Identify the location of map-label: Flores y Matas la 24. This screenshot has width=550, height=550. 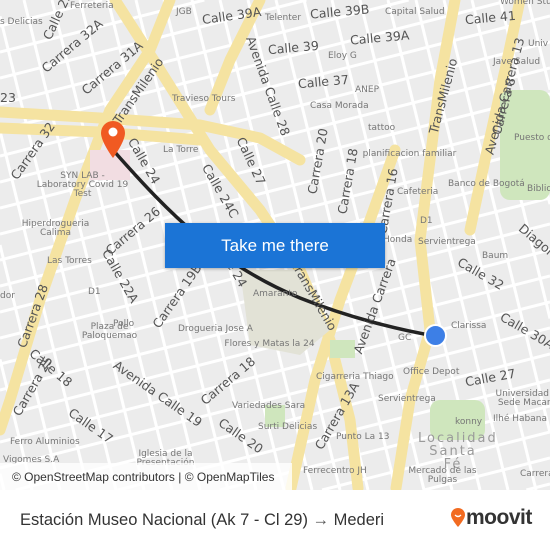
(269, 344).